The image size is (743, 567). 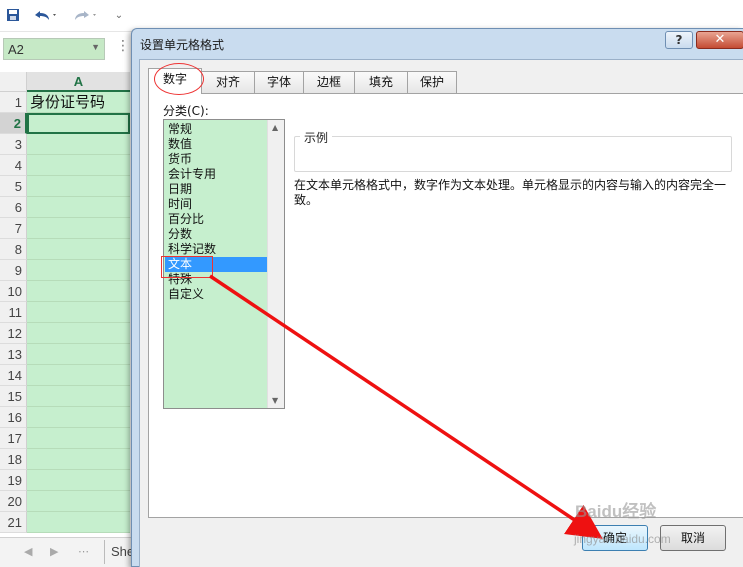 What do you see at coordinates (78, 291) in the screenshot?
I see `cell-a10` at bounding box center [78, 291].